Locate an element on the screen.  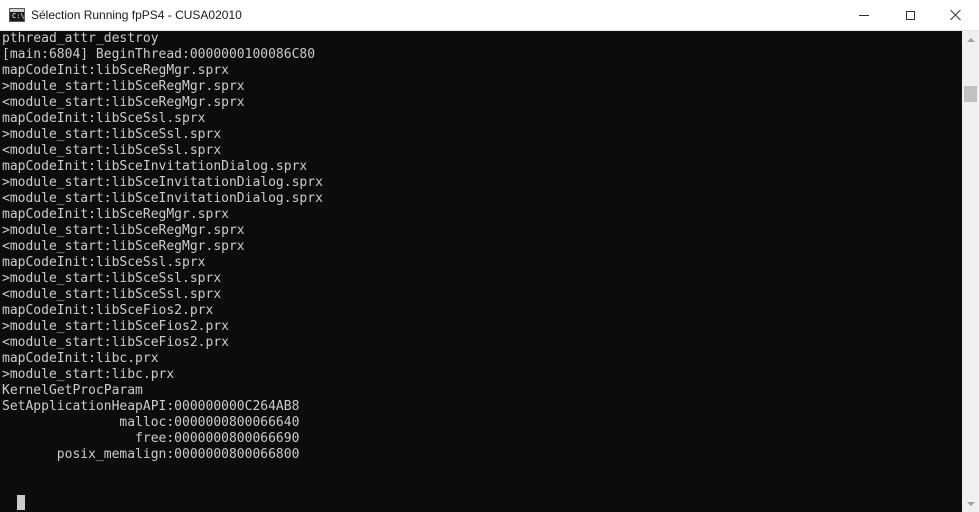
console-line: mapCodeInit:libc.prx is located at coordinates (80, 358).